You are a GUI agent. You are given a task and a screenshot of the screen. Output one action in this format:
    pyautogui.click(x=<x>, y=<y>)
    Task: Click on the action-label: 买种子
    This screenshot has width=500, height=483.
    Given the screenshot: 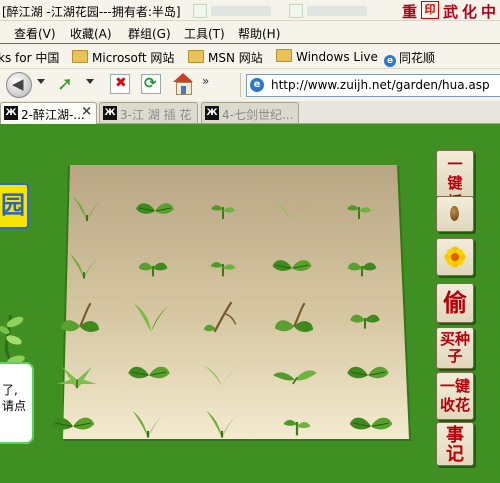 What is the action you would take?
    pyautogui.click(x=454, y=347)
    